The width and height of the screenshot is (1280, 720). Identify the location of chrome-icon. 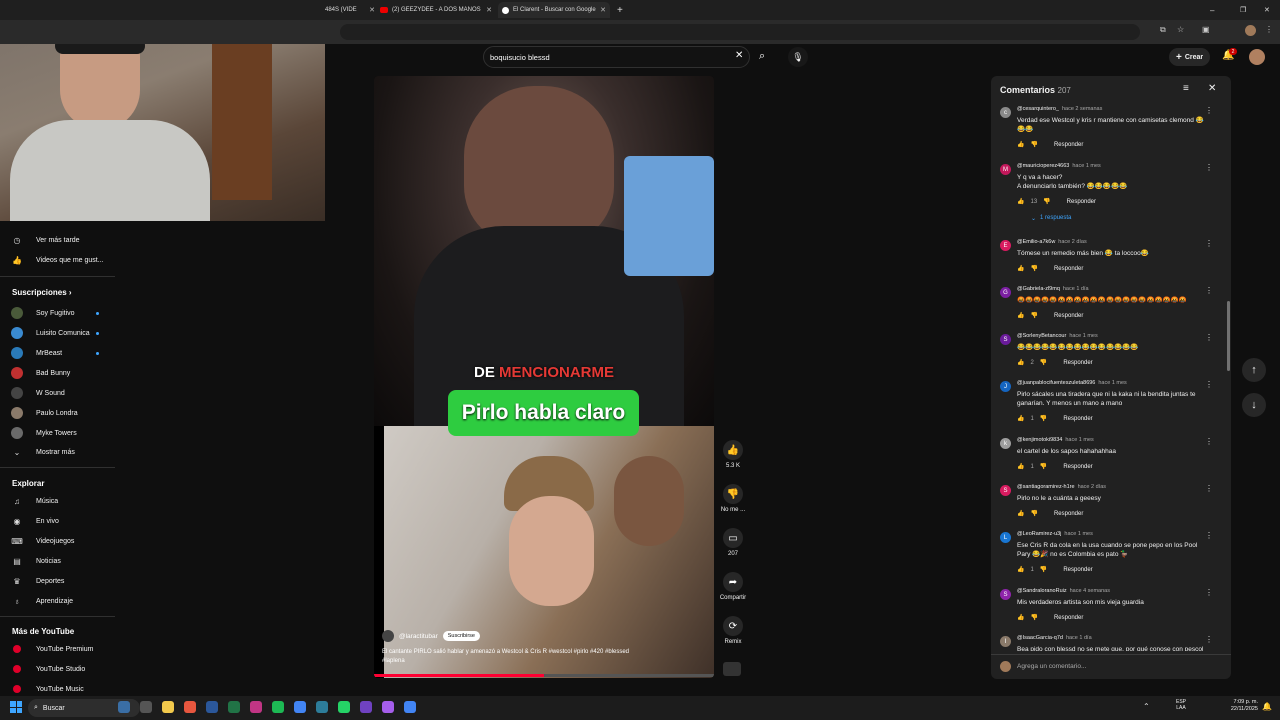
(300, 707).